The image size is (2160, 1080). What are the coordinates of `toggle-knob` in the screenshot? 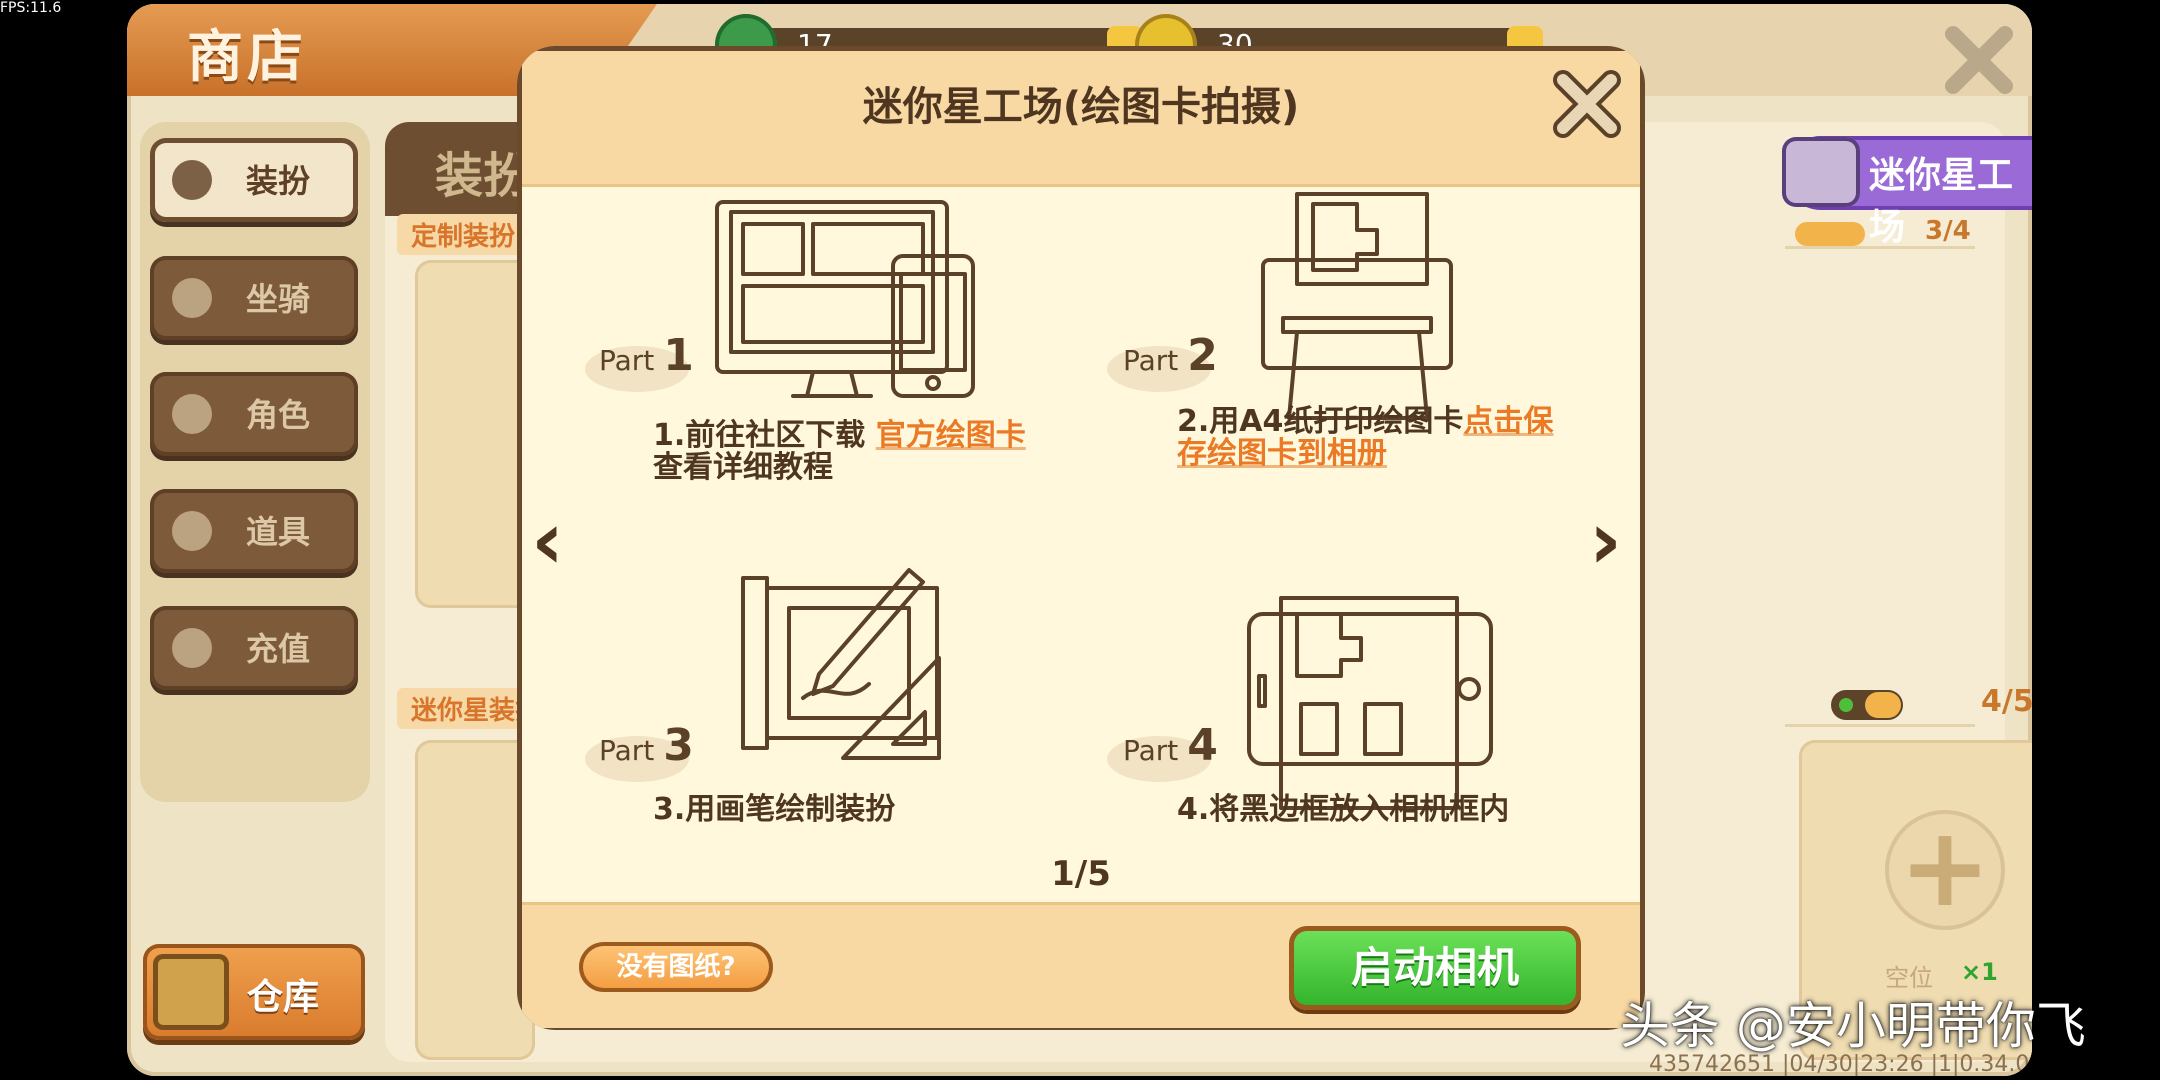 It's located at (1883, 705).